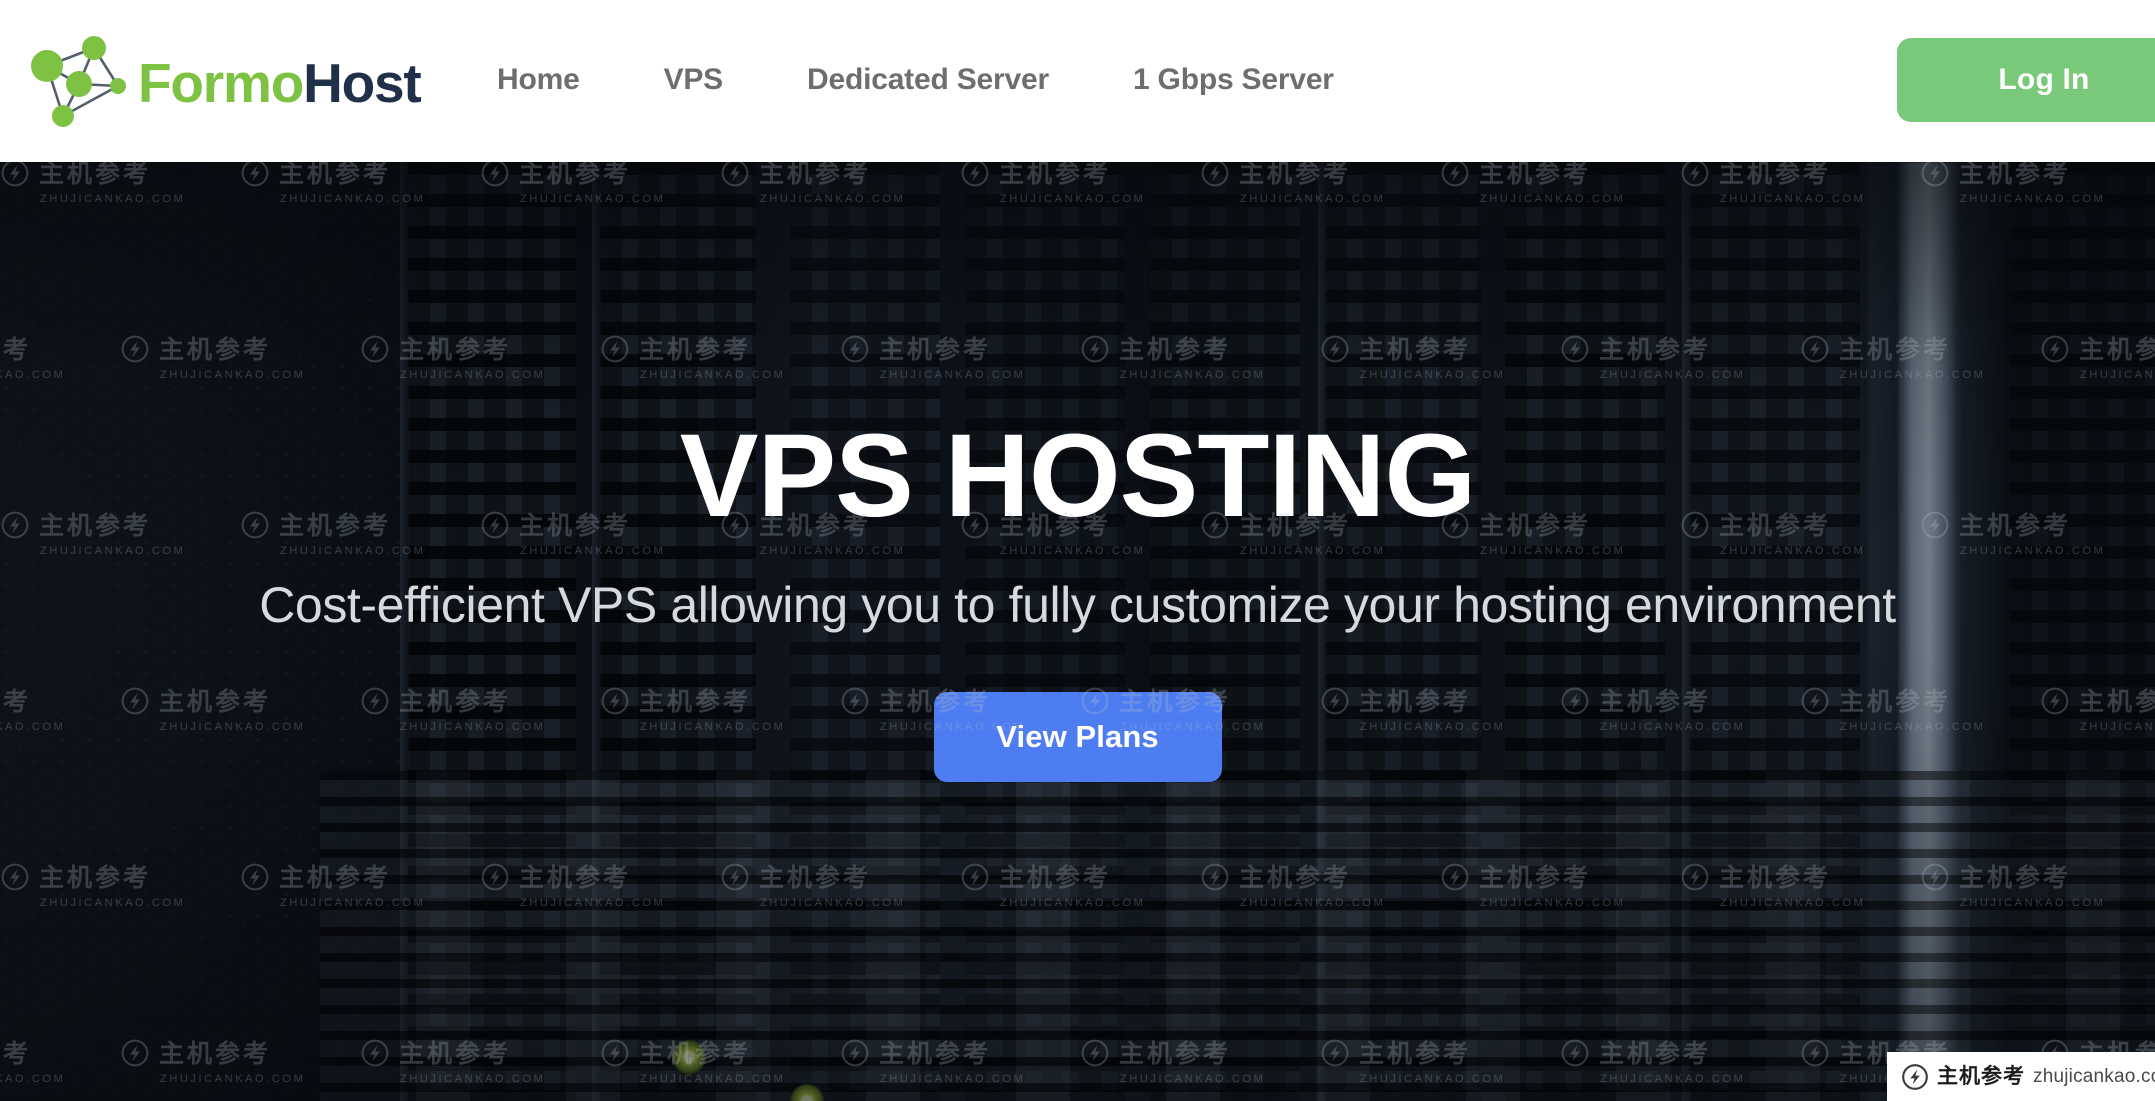  I want to click on lightning-circle-icon, so click(1915, 1076).